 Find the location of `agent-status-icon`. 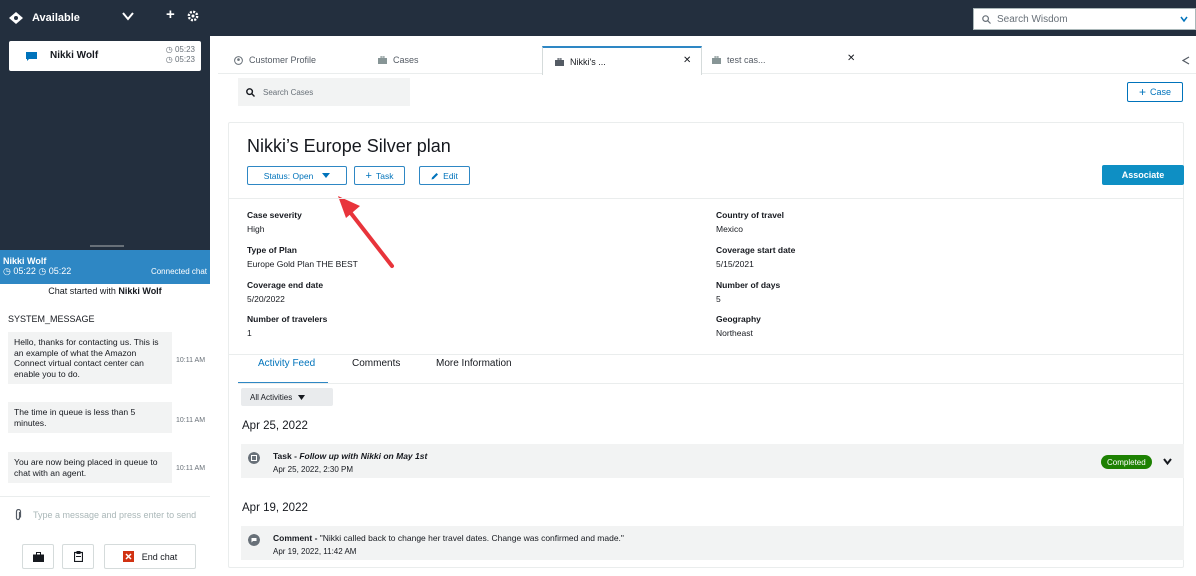

agent-status-icon is located at coordinates (16, 18).